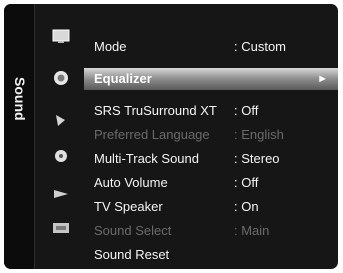 This screenshot has width=343, height=273. I want to click on menu-item-value: : Custom, so click(260, 46).